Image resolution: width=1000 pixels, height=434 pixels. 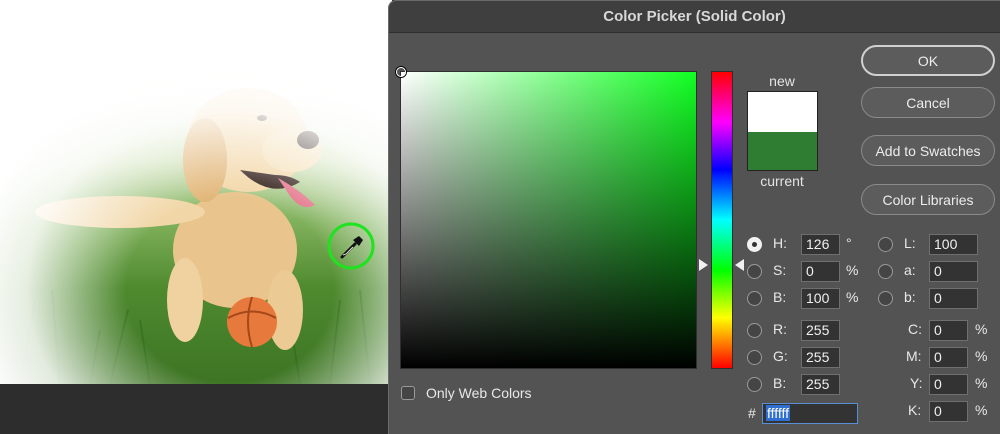 I want to click on brightness-input: 100, so click(x=820, y=298).